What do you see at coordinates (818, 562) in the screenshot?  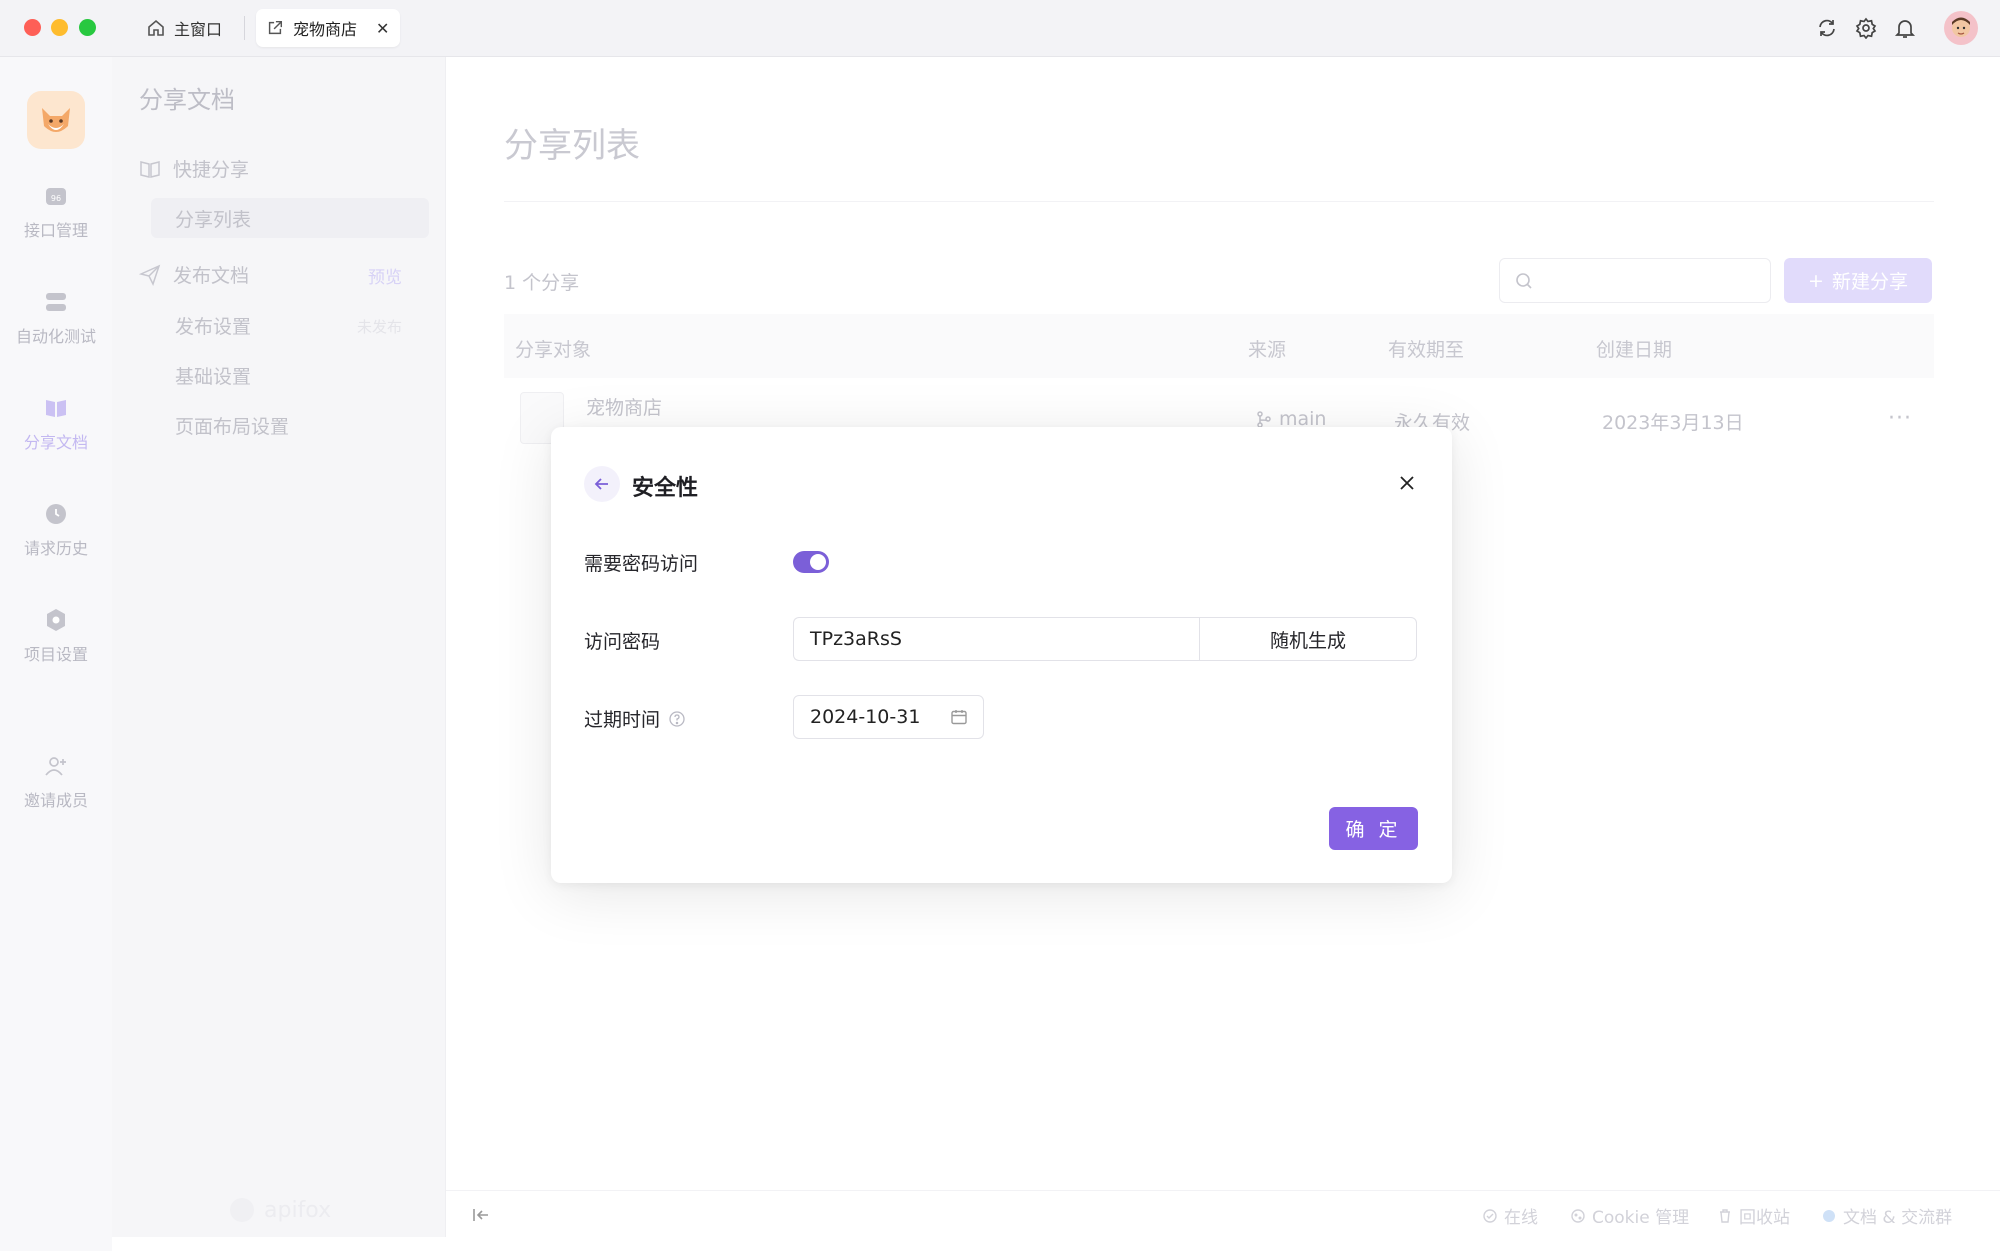 I see `toggle-knob` at bounding box center [818, 562].